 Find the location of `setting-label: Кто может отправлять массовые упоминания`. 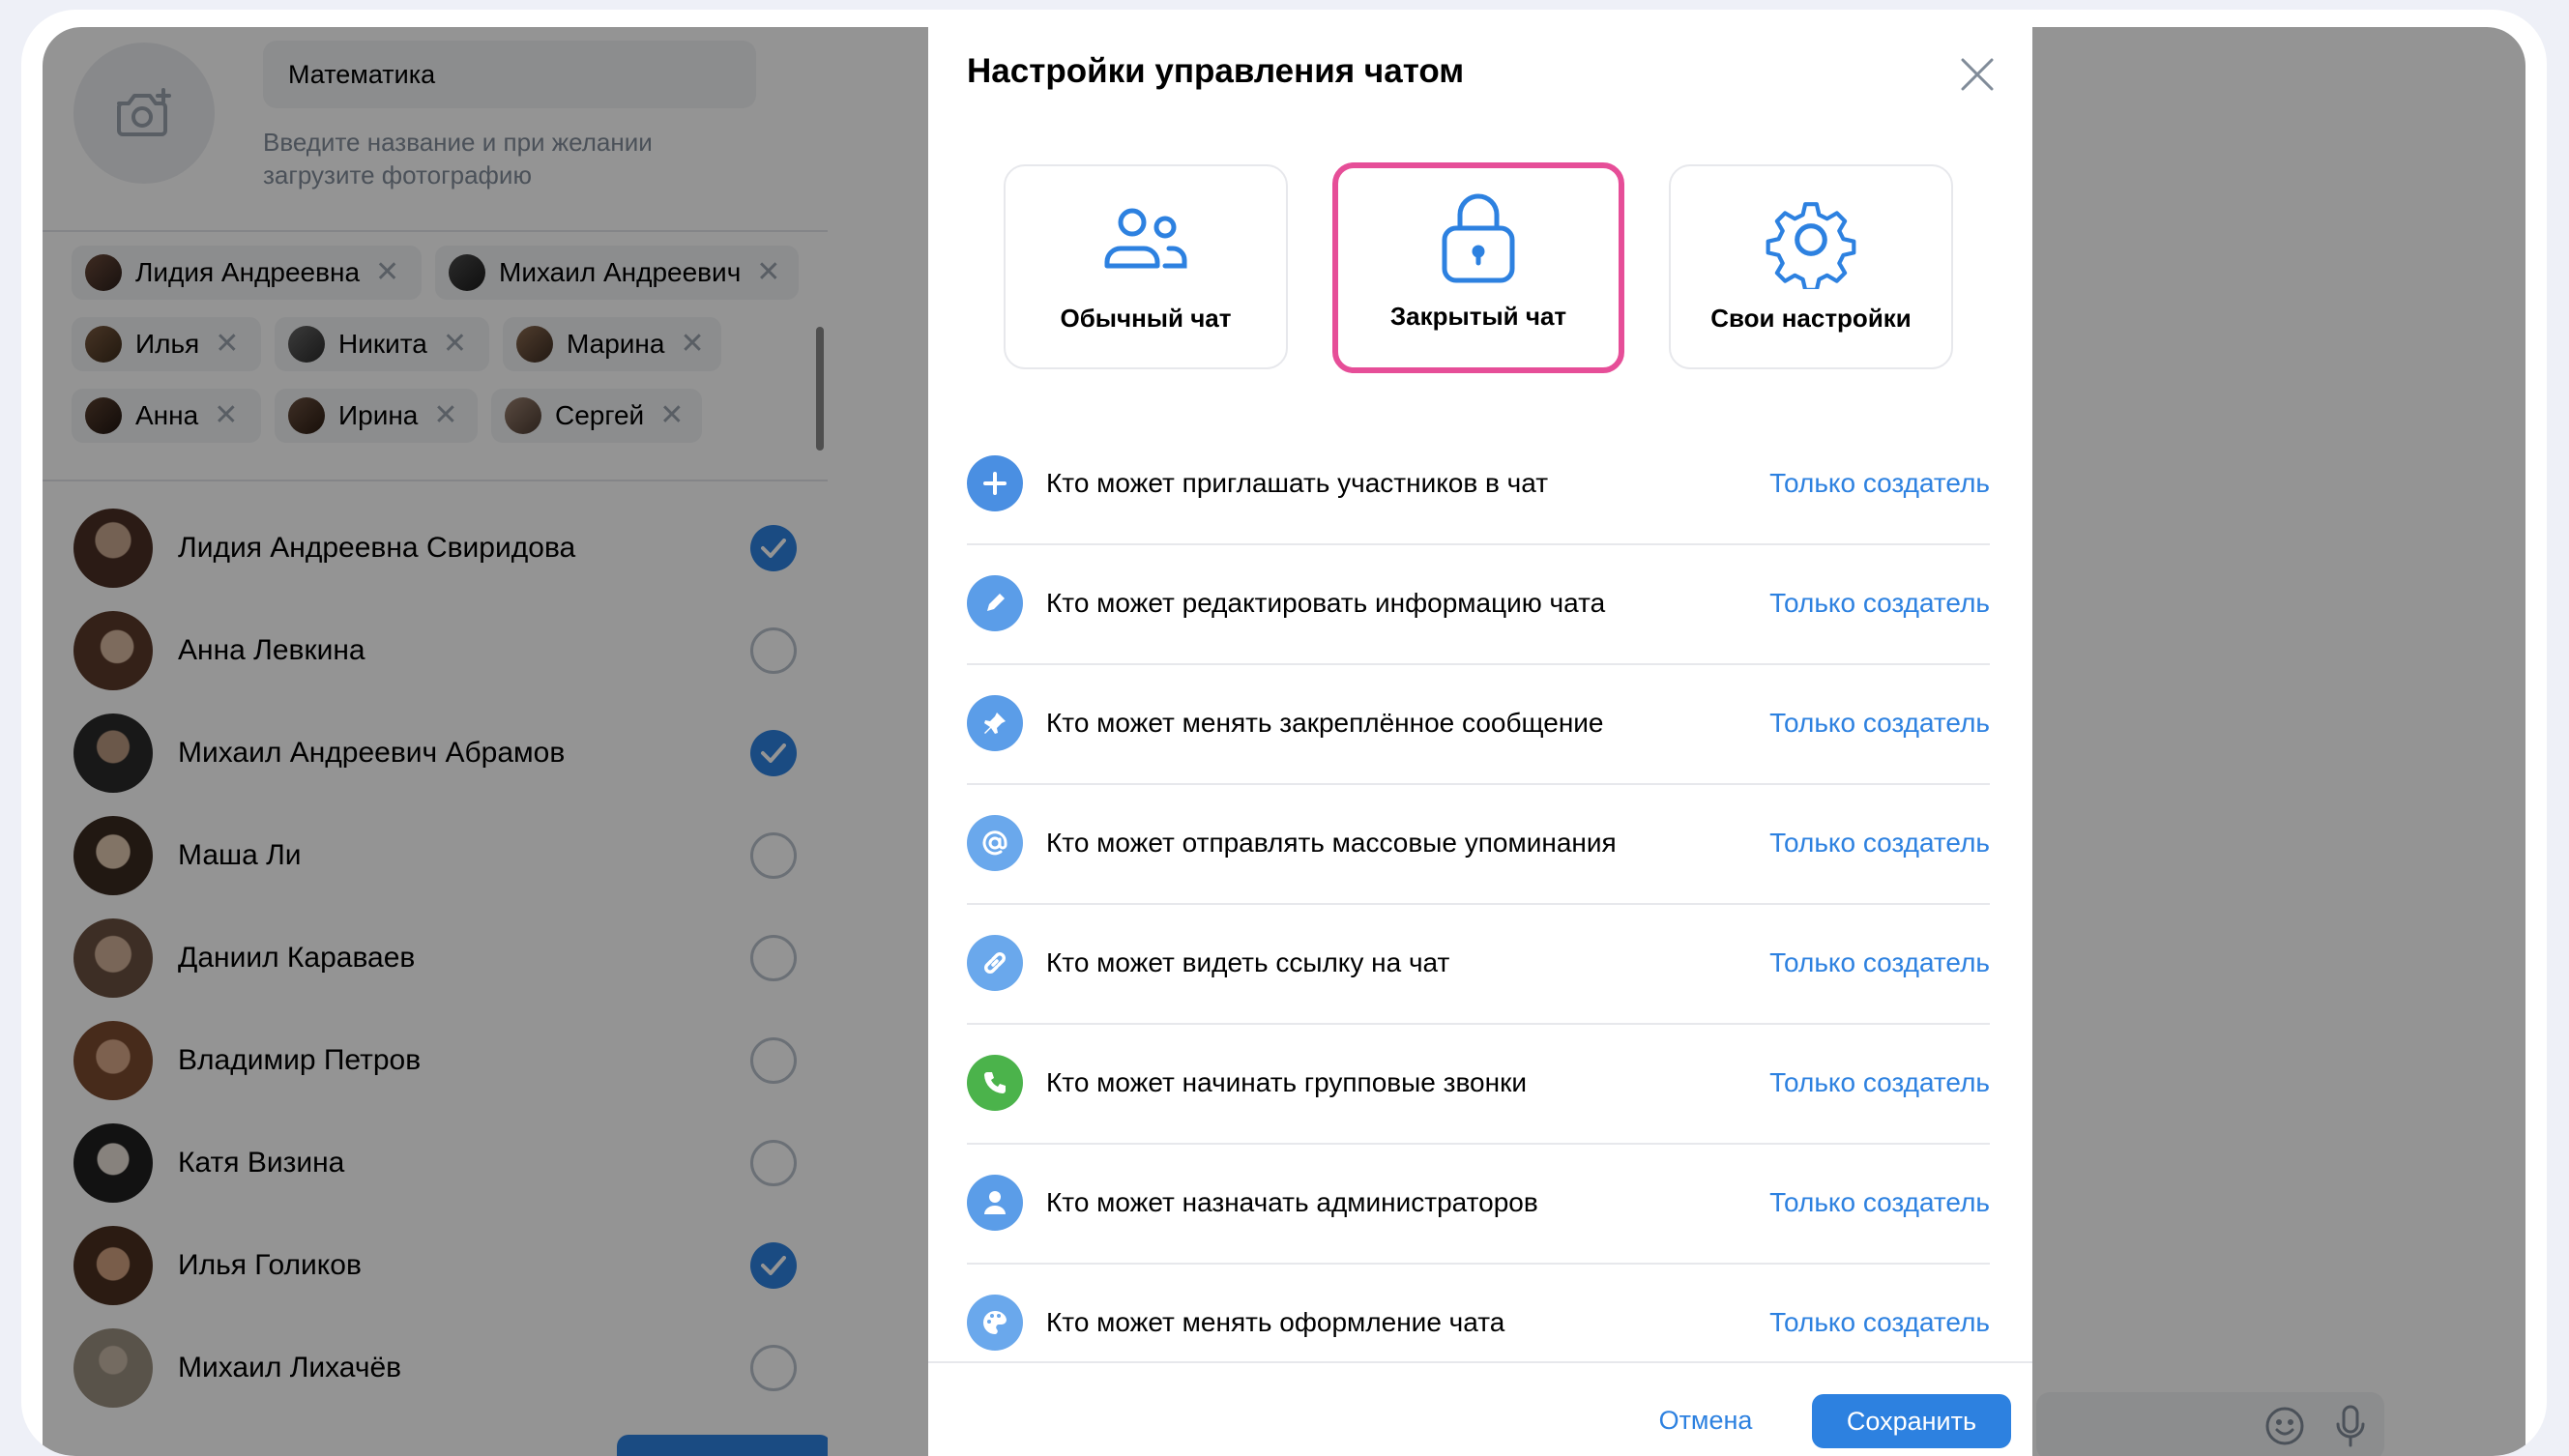

setting-label: Кто может отправлять массовые упоминания is located at coordinates (1331, 843).